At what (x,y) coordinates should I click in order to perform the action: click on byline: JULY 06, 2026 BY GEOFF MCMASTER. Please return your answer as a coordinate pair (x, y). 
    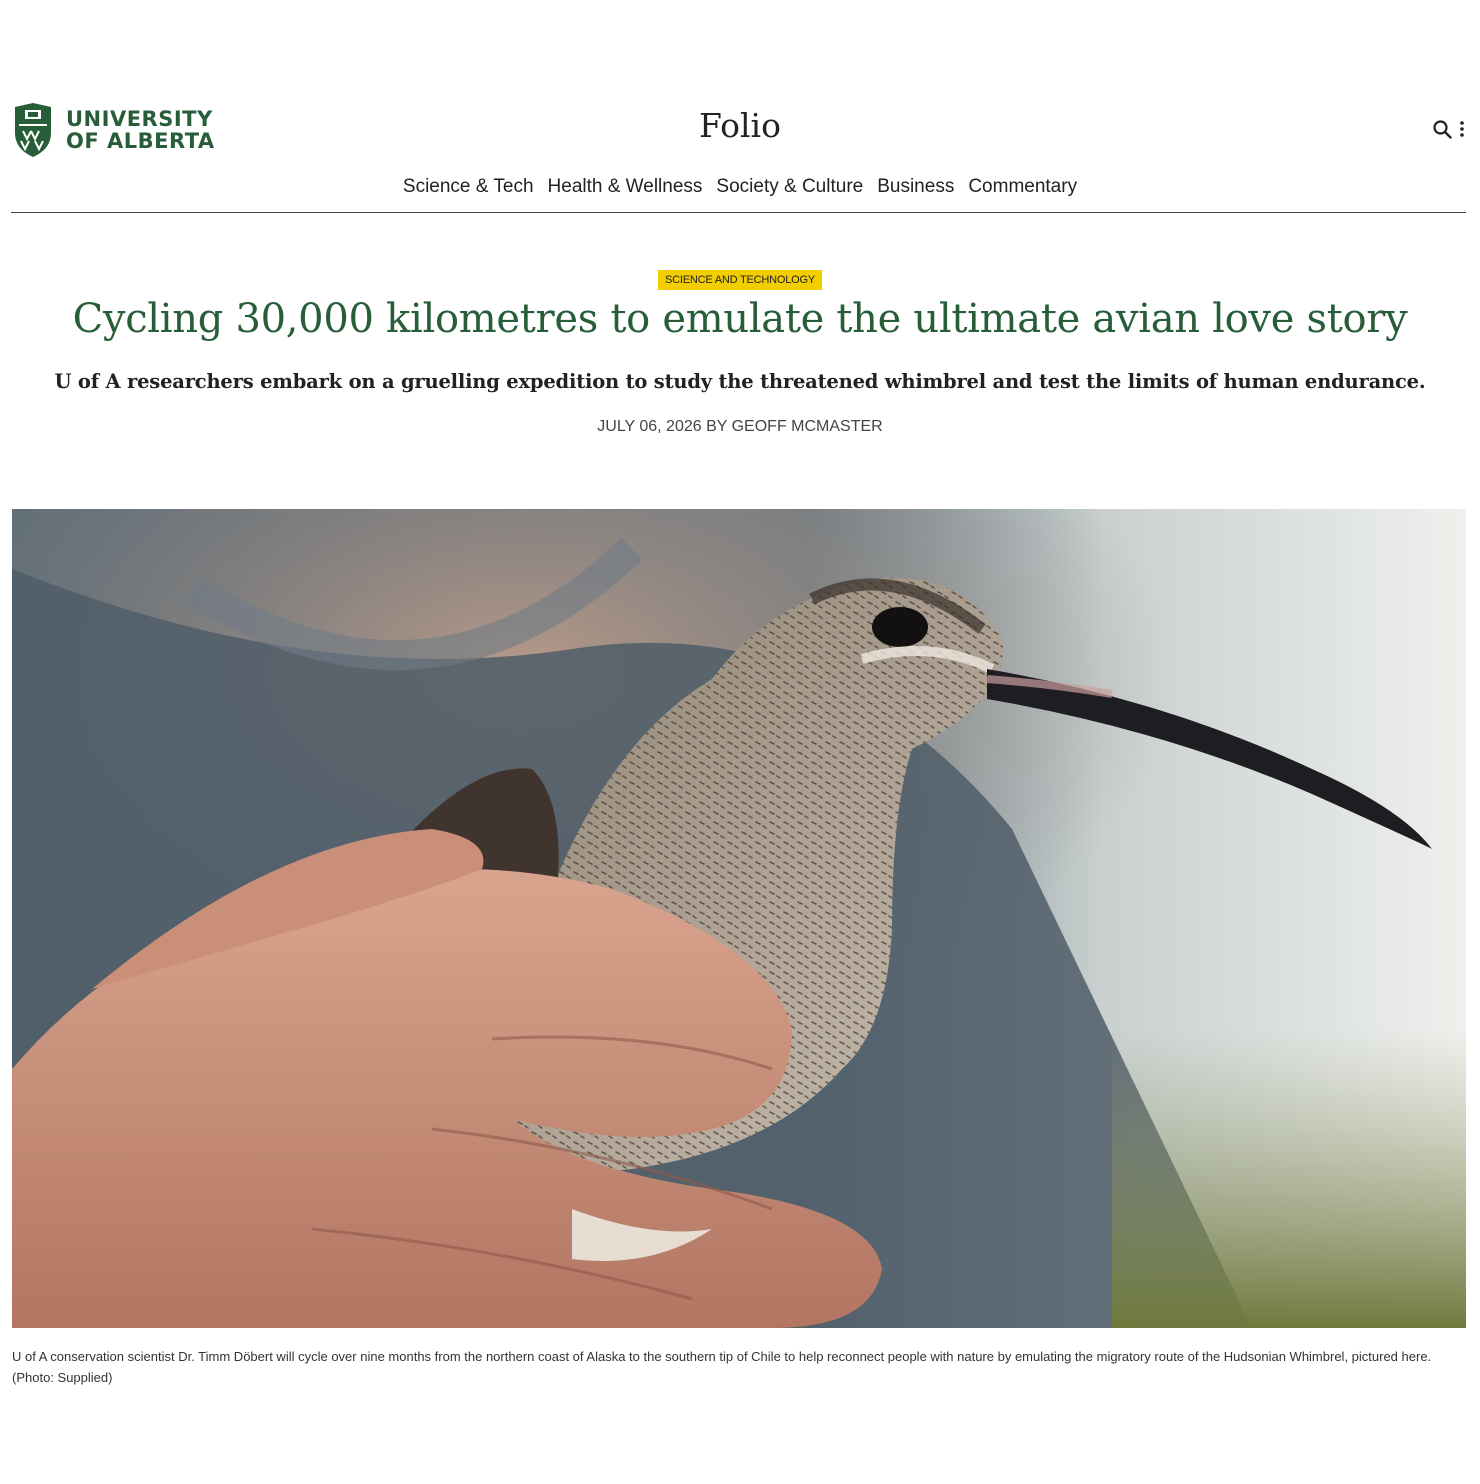
    Looking at the image, I should click on (740, 427).